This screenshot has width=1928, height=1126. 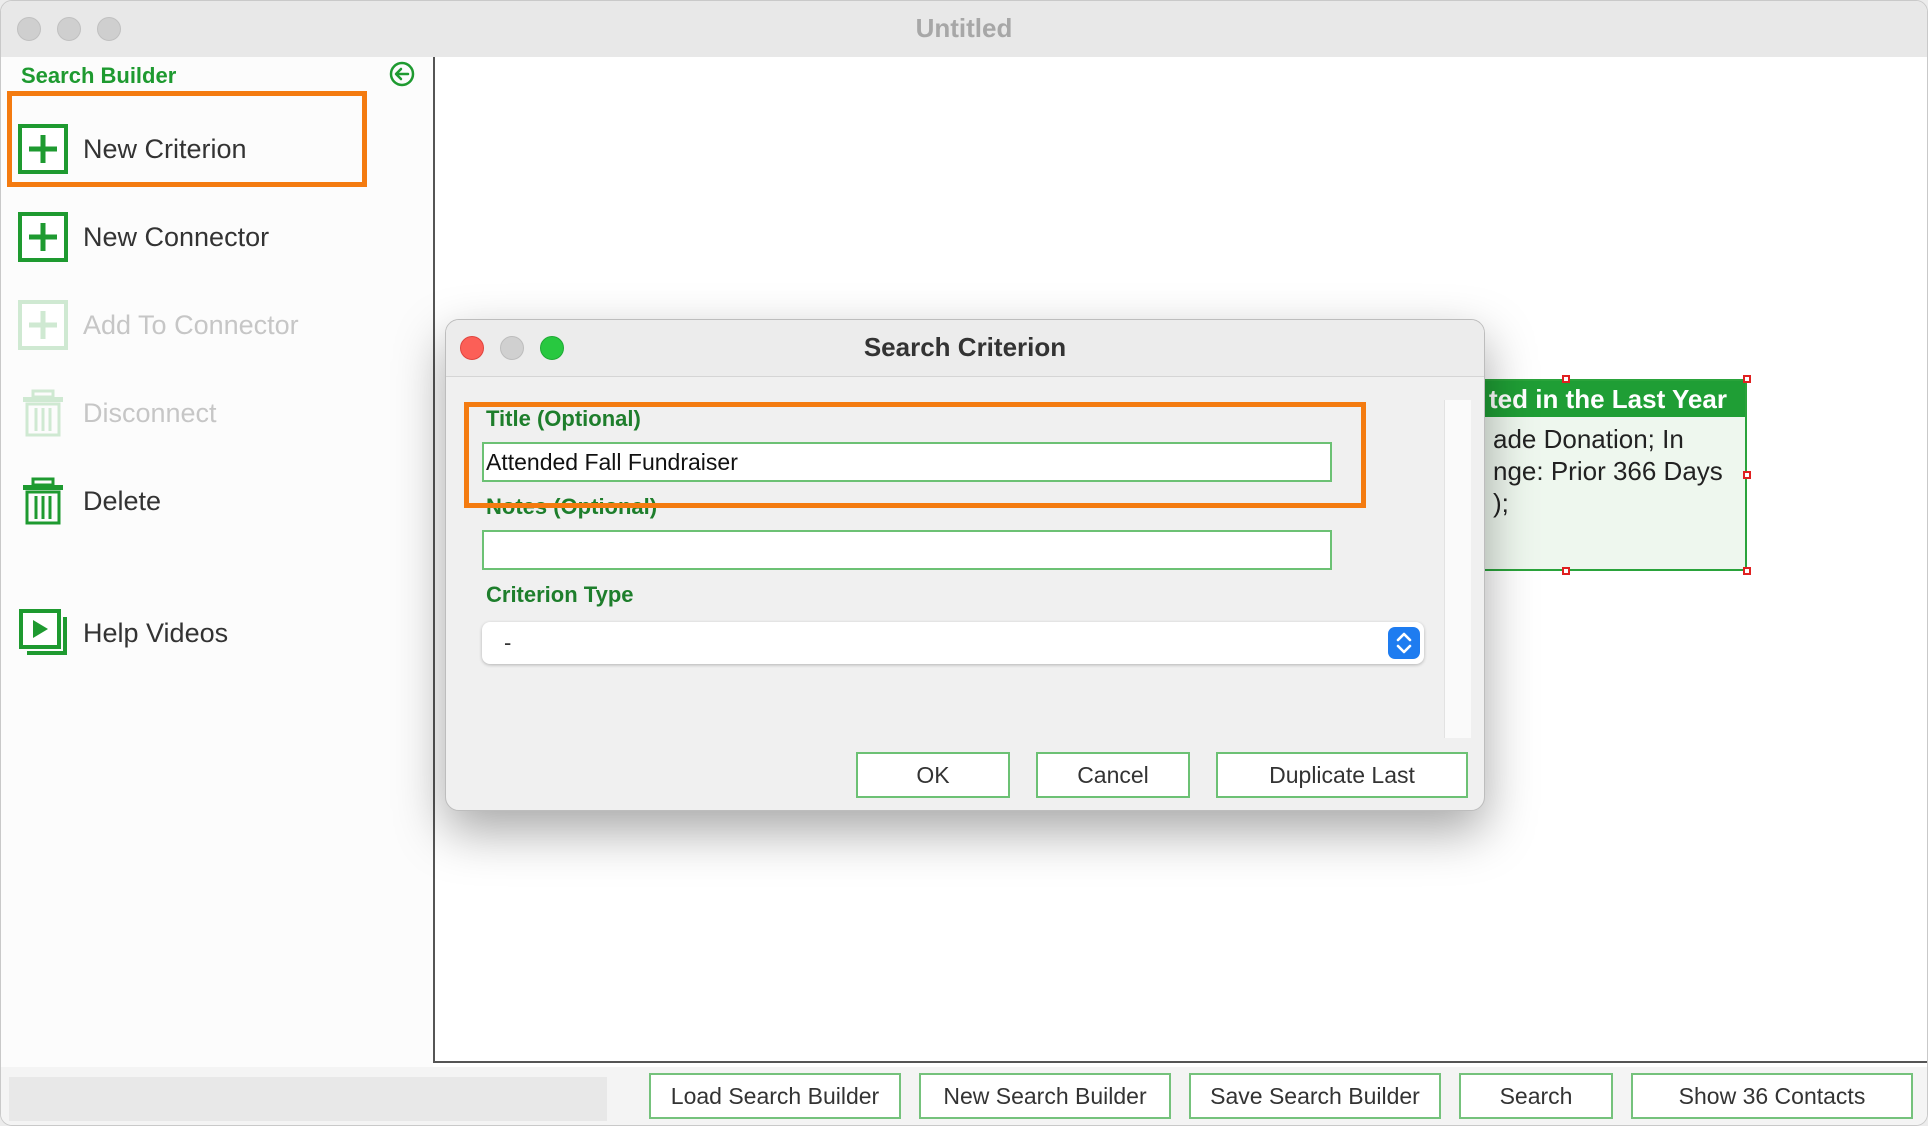 I want to click on load-search-builder-button: Load Search Builder, so click(x=775, y=1096).